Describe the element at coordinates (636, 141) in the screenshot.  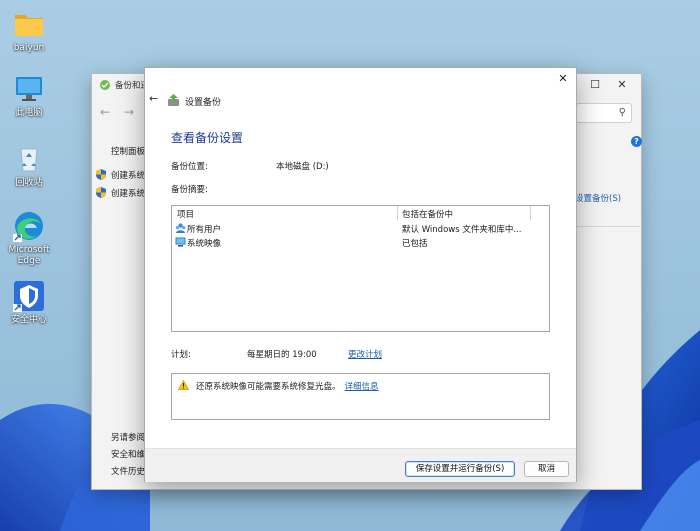
I see `help-icon: ?` at that location.